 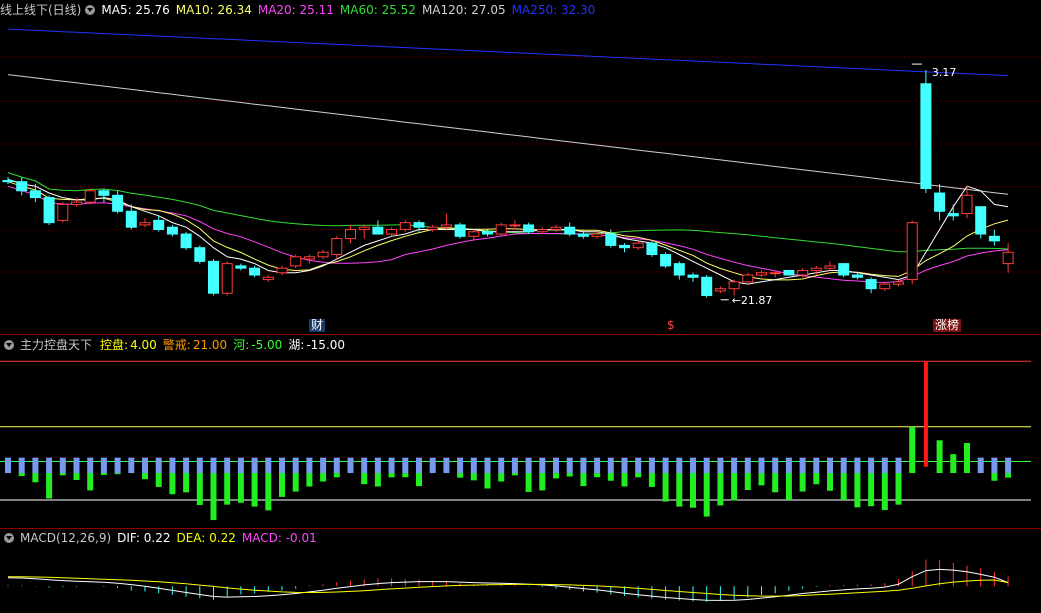 What do you see at coordinates (295, 10) in the screenshot?
I see `ma-legend-item: MA20: 25.11` at bounding box center [295, 10].